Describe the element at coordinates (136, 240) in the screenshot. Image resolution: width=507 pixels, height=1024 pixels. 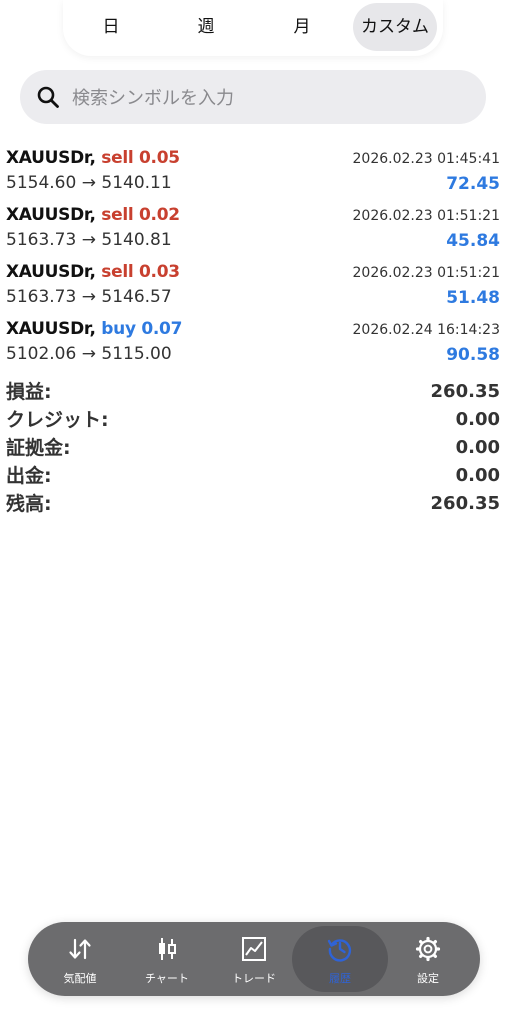
I see `trade-close-price: 5140.81` at that location.